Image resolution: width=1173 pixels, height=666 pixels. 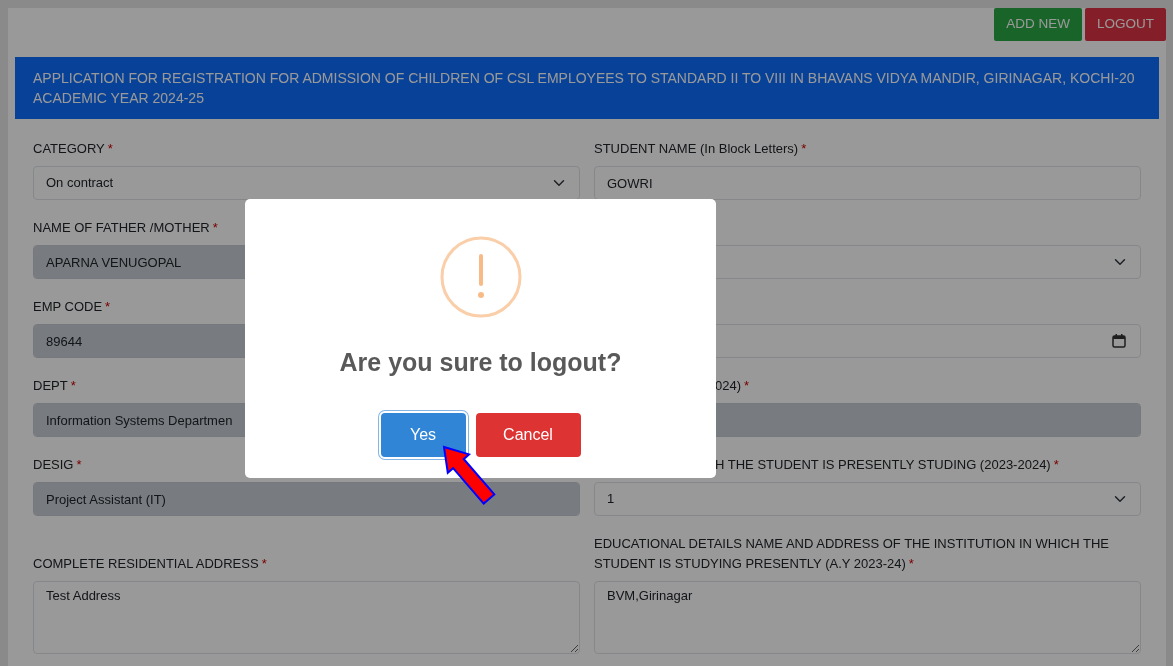 What do you see at coordinates (423, 435) in the screenshot?
I see `yes-button: Yes` at bounding box center [423, 435].